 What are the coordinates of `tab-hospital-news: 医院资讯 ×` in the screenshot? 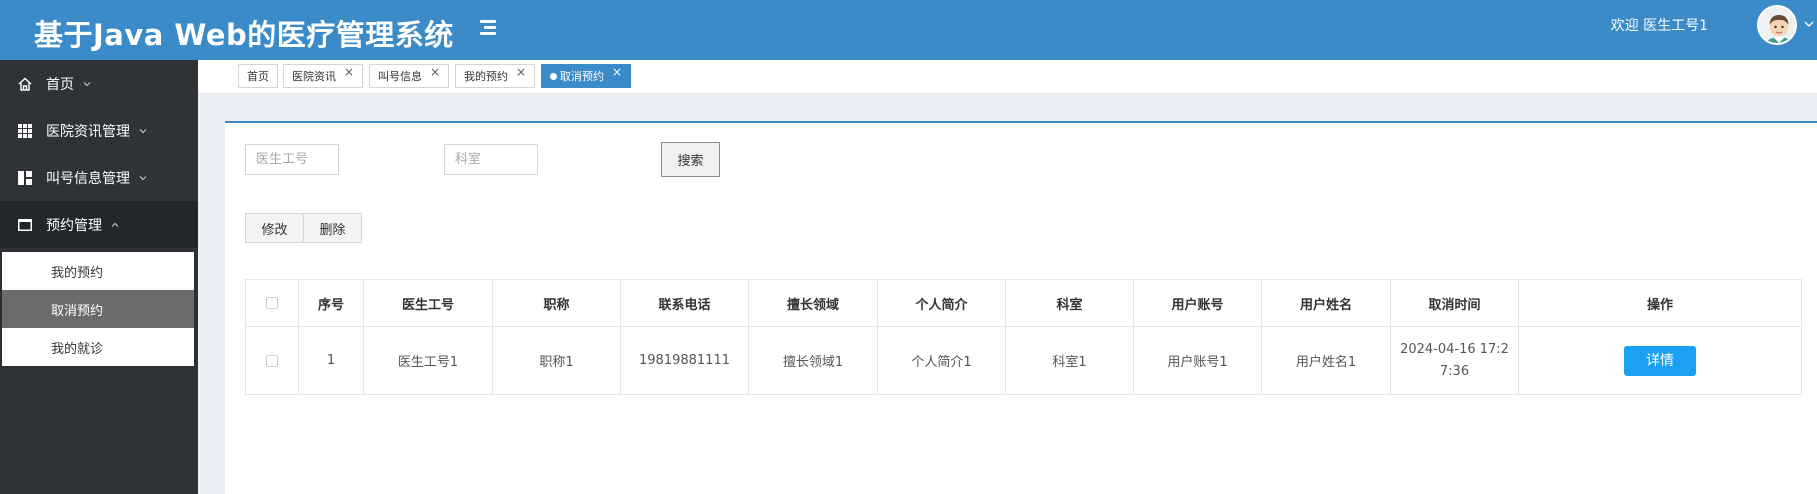 It's located at (323, 76).